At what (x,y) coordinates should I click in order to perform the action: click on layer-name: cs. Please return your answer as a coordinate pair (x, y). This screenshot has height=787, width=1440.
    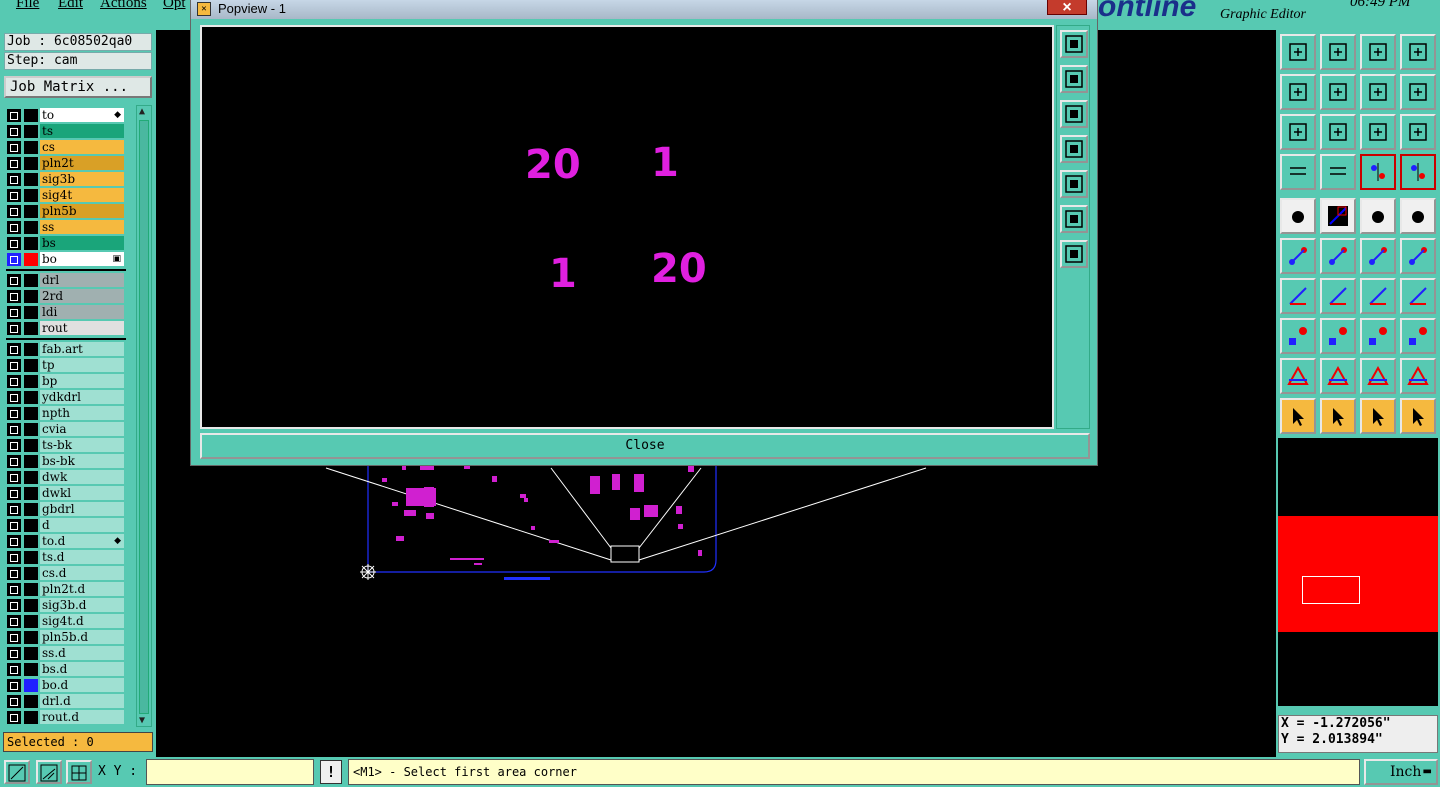
    Looking at the image, I should click on (82, 147).